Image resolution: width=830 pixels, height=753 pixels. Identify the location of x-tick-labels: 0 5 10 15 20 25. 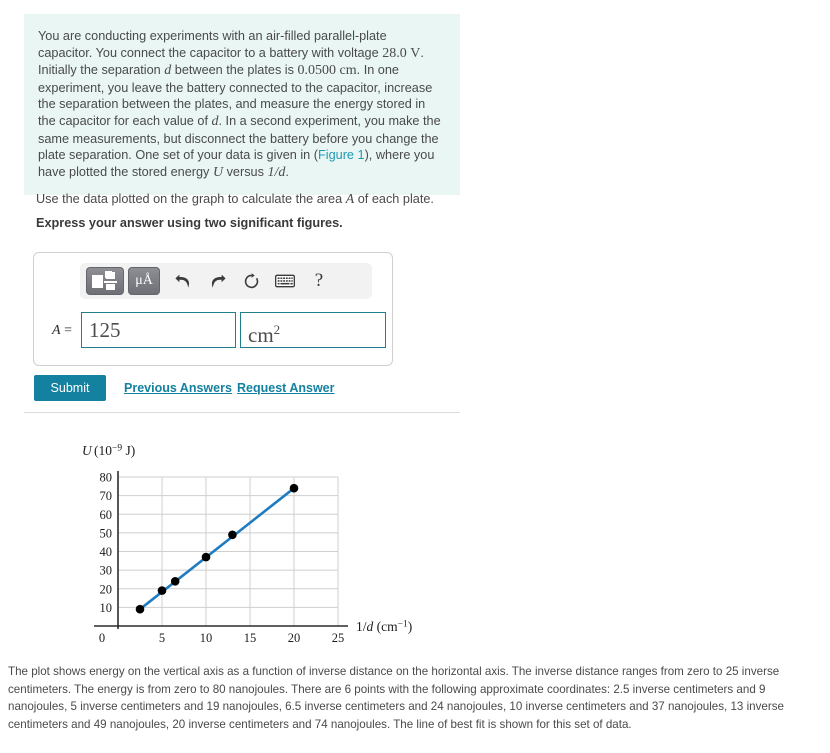
(221, 638).